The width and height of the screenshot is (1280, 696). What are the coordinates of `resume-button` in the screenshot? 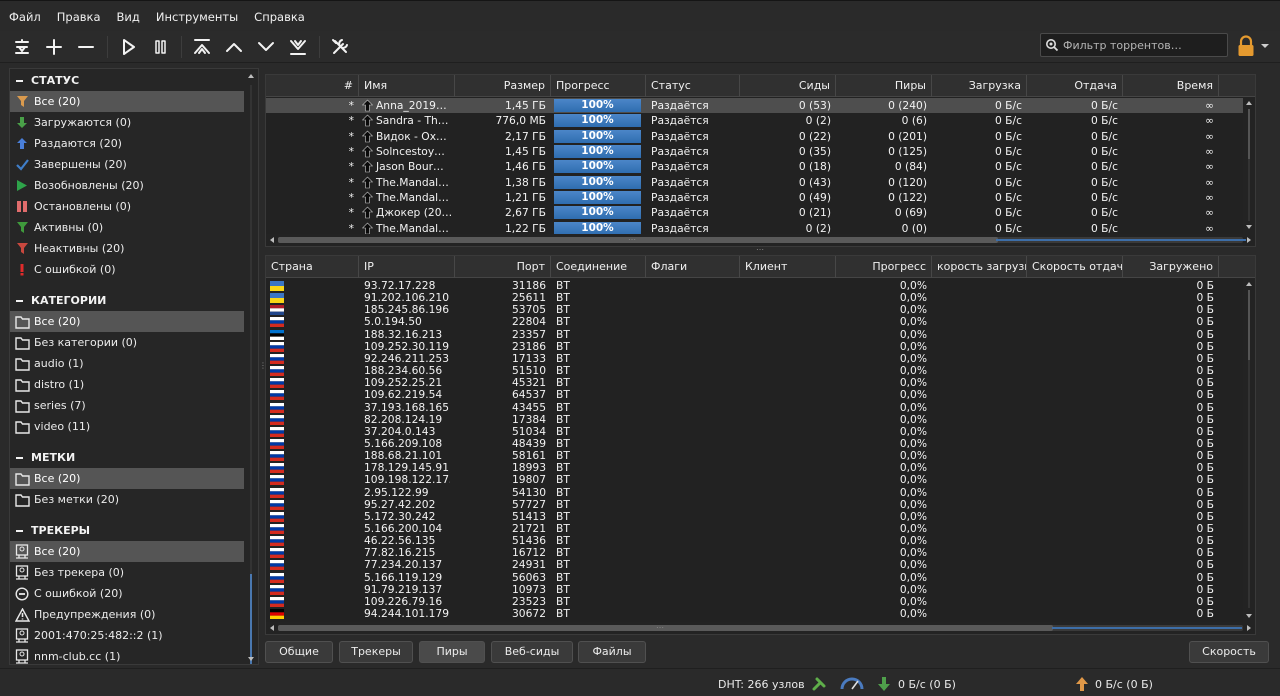 It's located at (127, 46).